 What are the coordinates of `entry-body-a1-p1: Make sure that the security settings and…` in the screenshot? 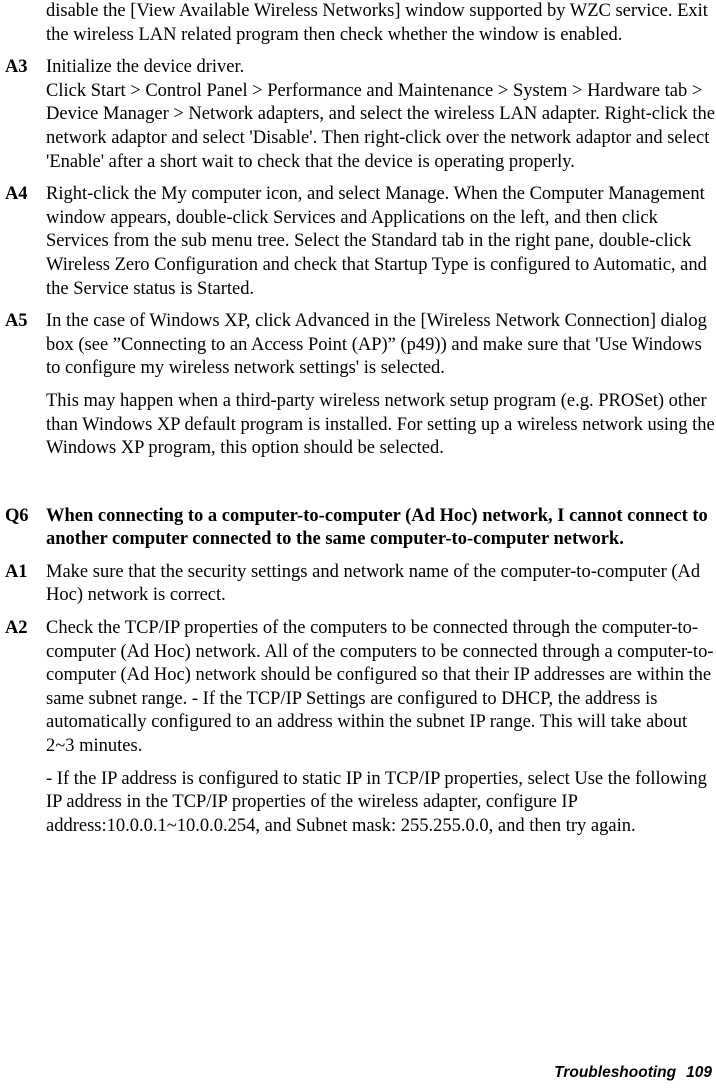 It's located at (373, 583).